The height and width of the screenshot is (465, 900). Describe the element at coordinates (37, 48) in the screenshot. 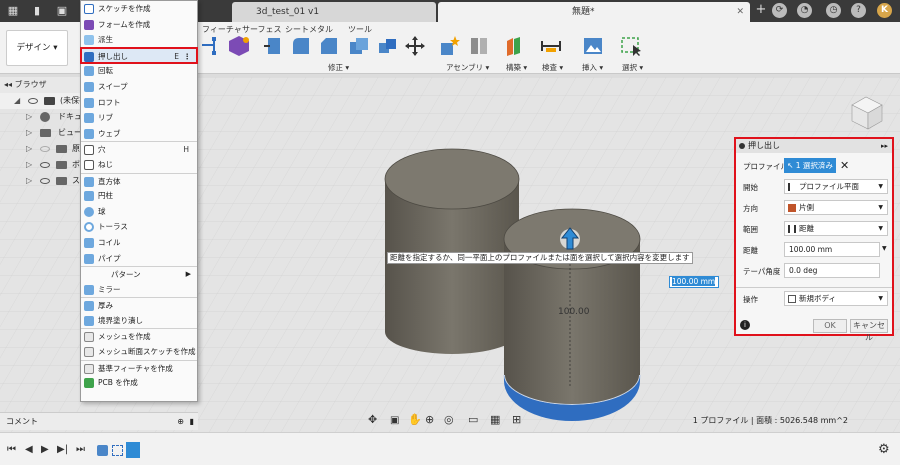

I see `workspace-button: デザイン ▾` at that location.